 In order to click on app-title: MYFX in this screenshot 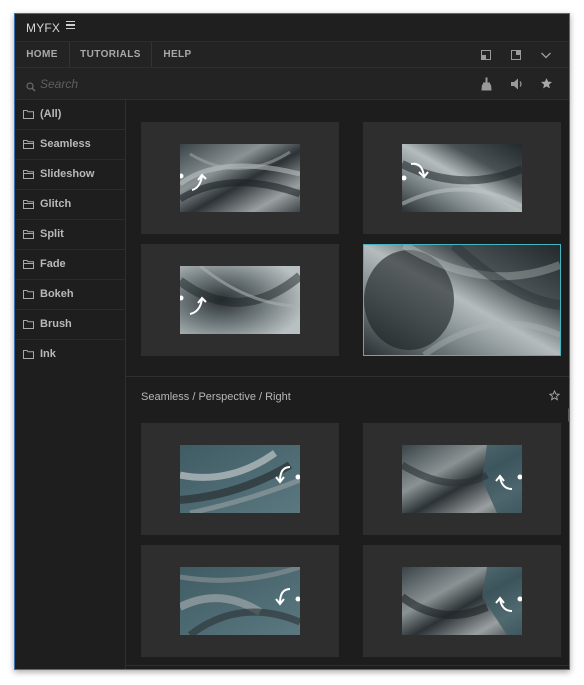, I will do `click(43, 28)`.